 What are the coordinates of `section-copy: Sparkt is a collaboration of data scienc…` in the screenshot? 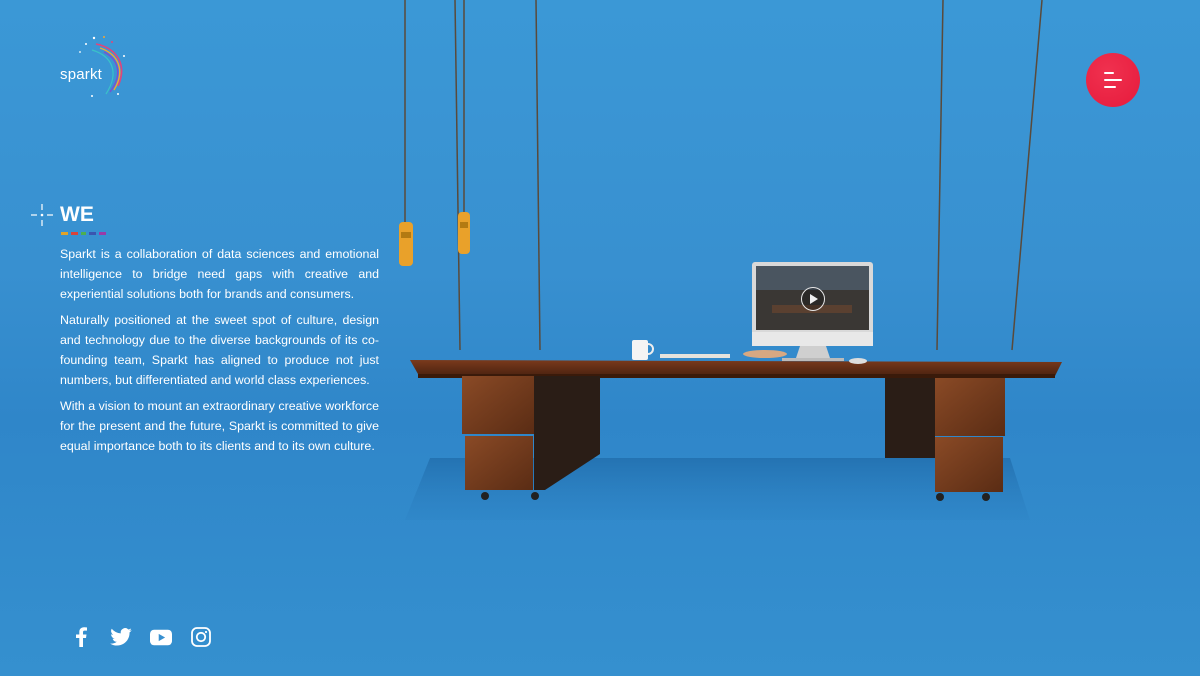 It's located at (219, 353).